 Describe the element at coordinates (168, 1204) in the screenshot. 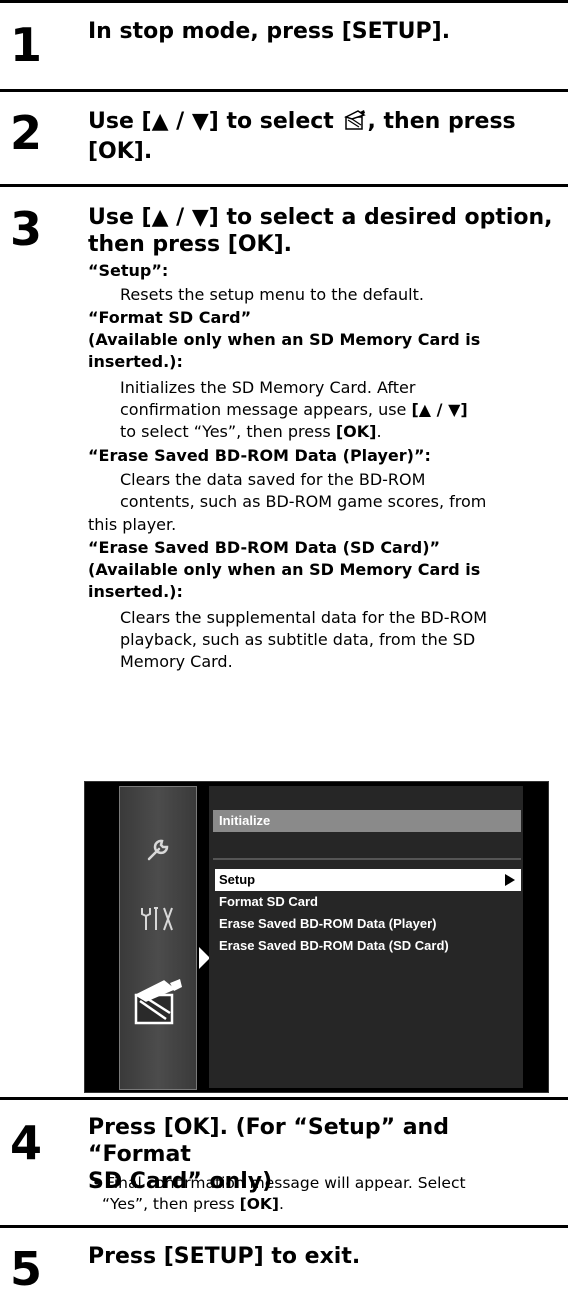

I see `note-line: “Yes”, then press` at that location.